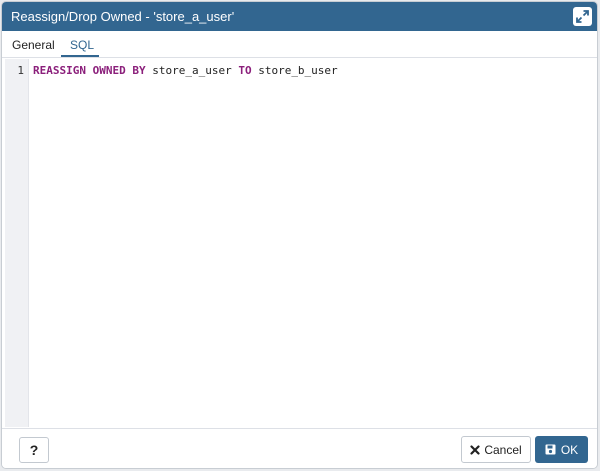 The width and height of the screenshot is (600, 471). Describe the element at coordinates (550, 449) in the screenshot. I see `save-icon` at that location.